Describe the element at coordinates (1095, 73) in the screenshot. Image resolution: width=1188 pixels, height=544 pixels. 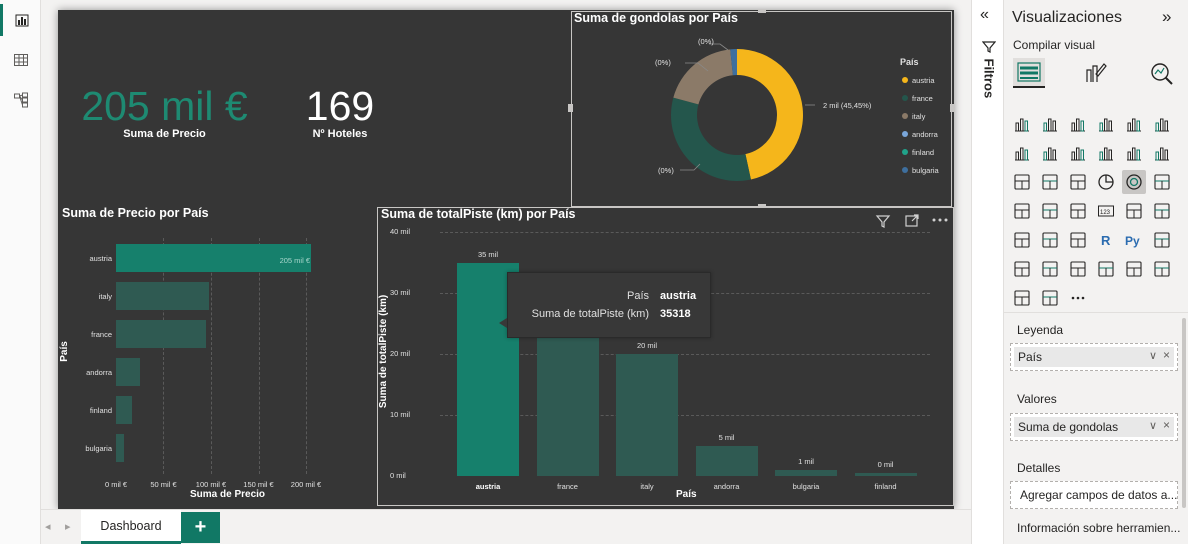
I see `format-visual-icon` at that location.